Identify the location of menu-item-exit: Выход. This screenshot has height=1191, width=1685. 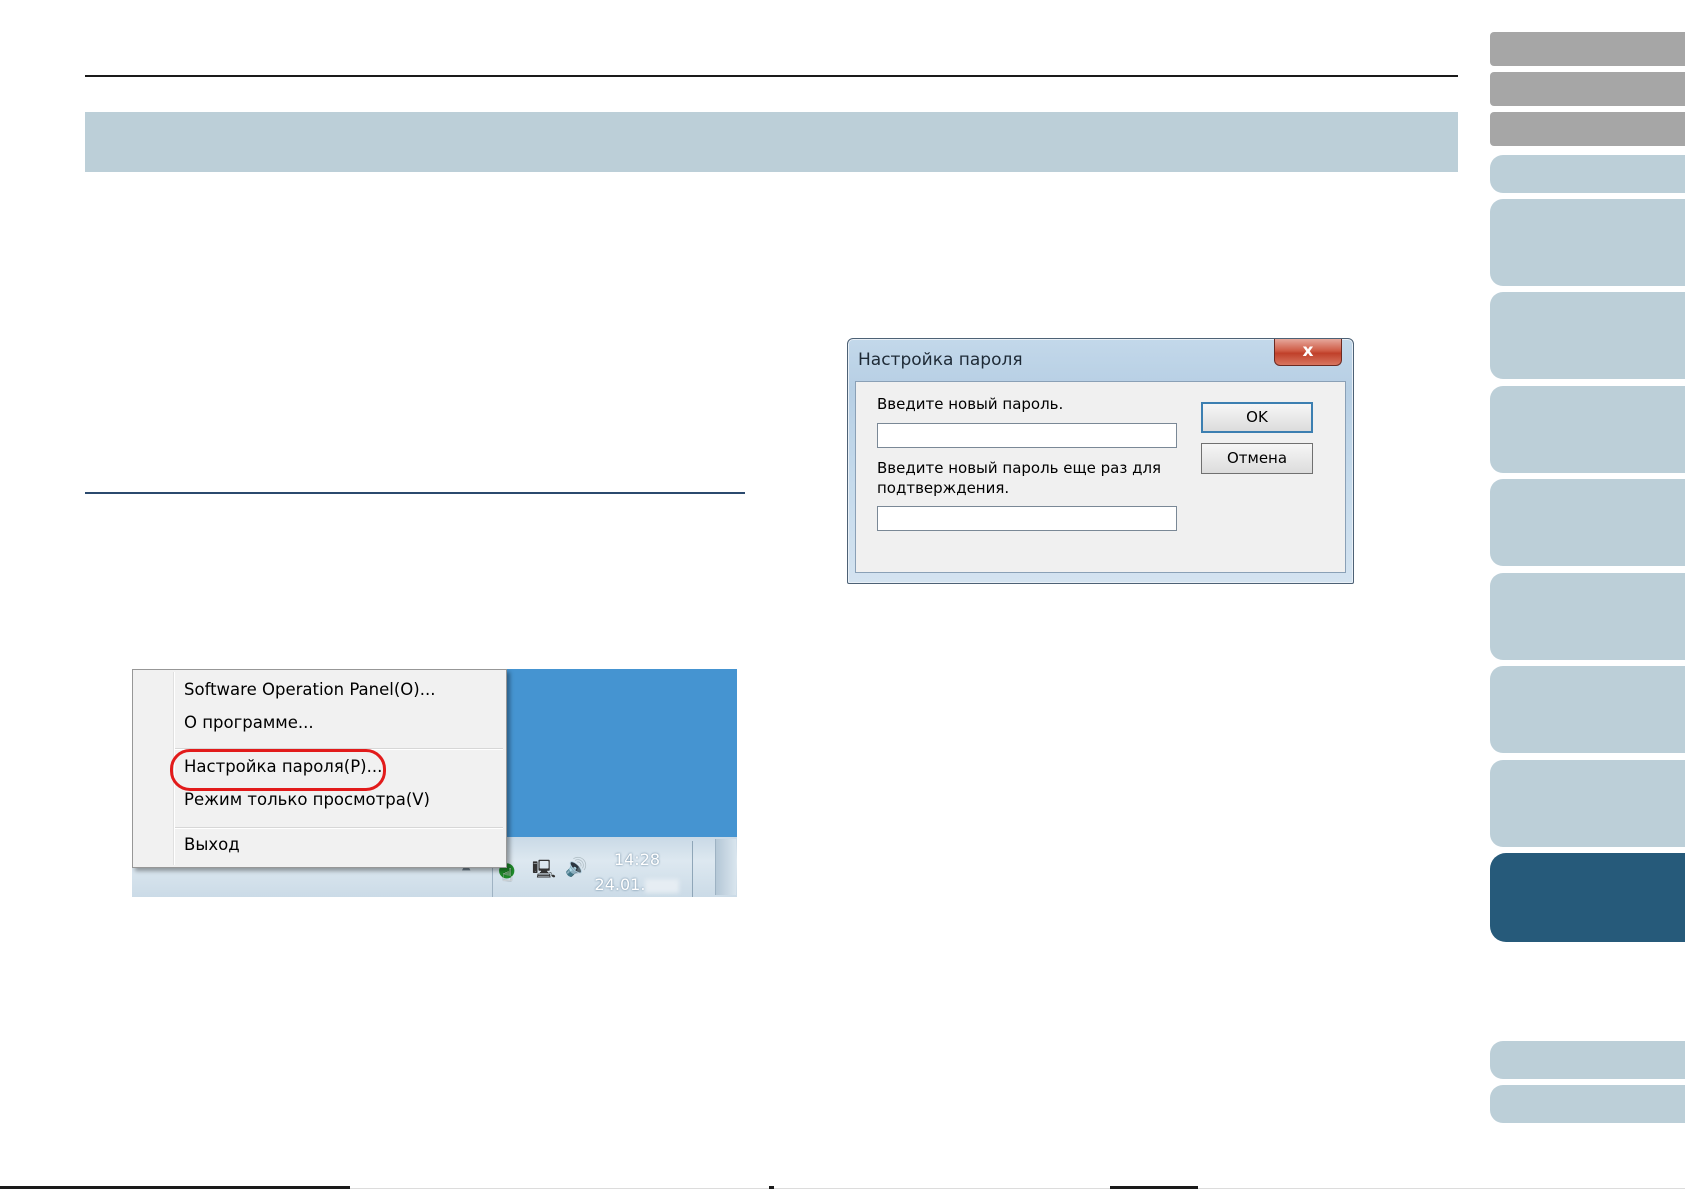
(212, 844).